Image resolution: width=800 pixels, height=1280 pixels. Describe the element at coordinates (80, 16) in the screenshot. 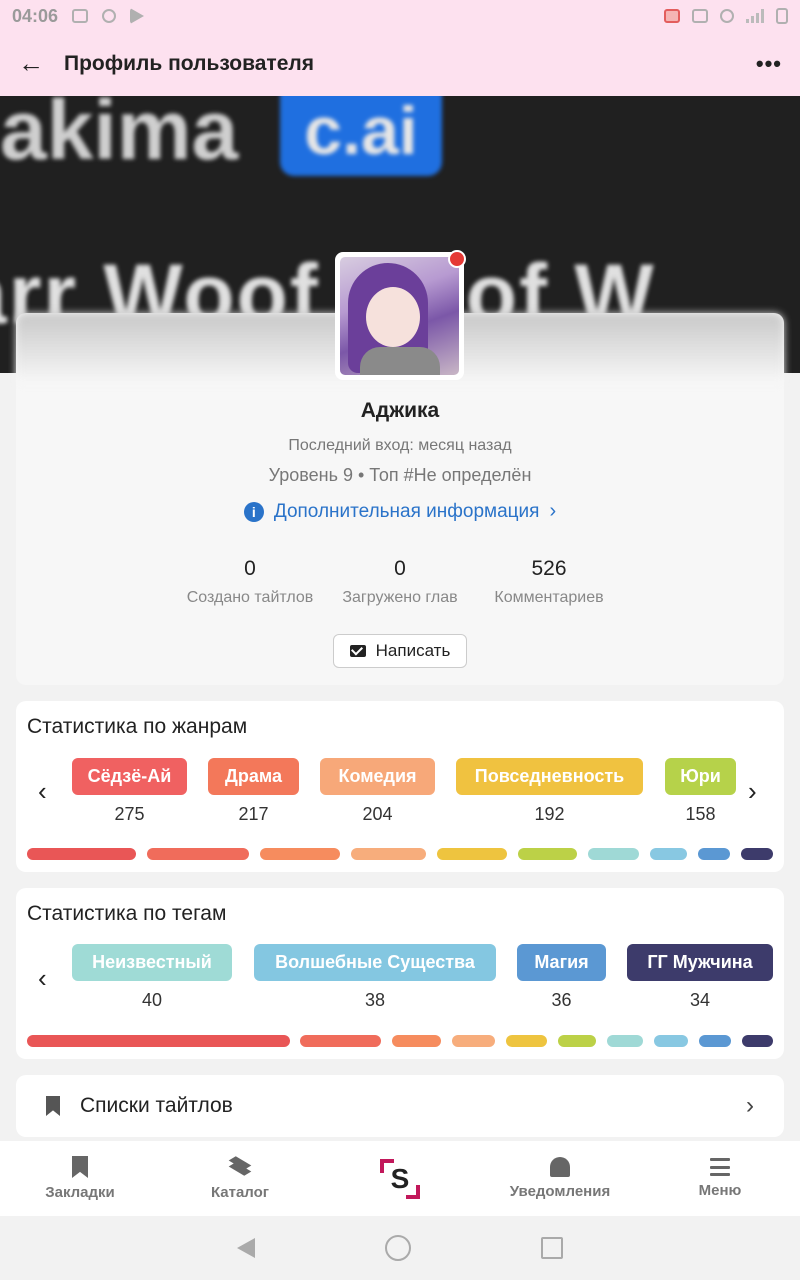

I see `camera-icon` at that location.